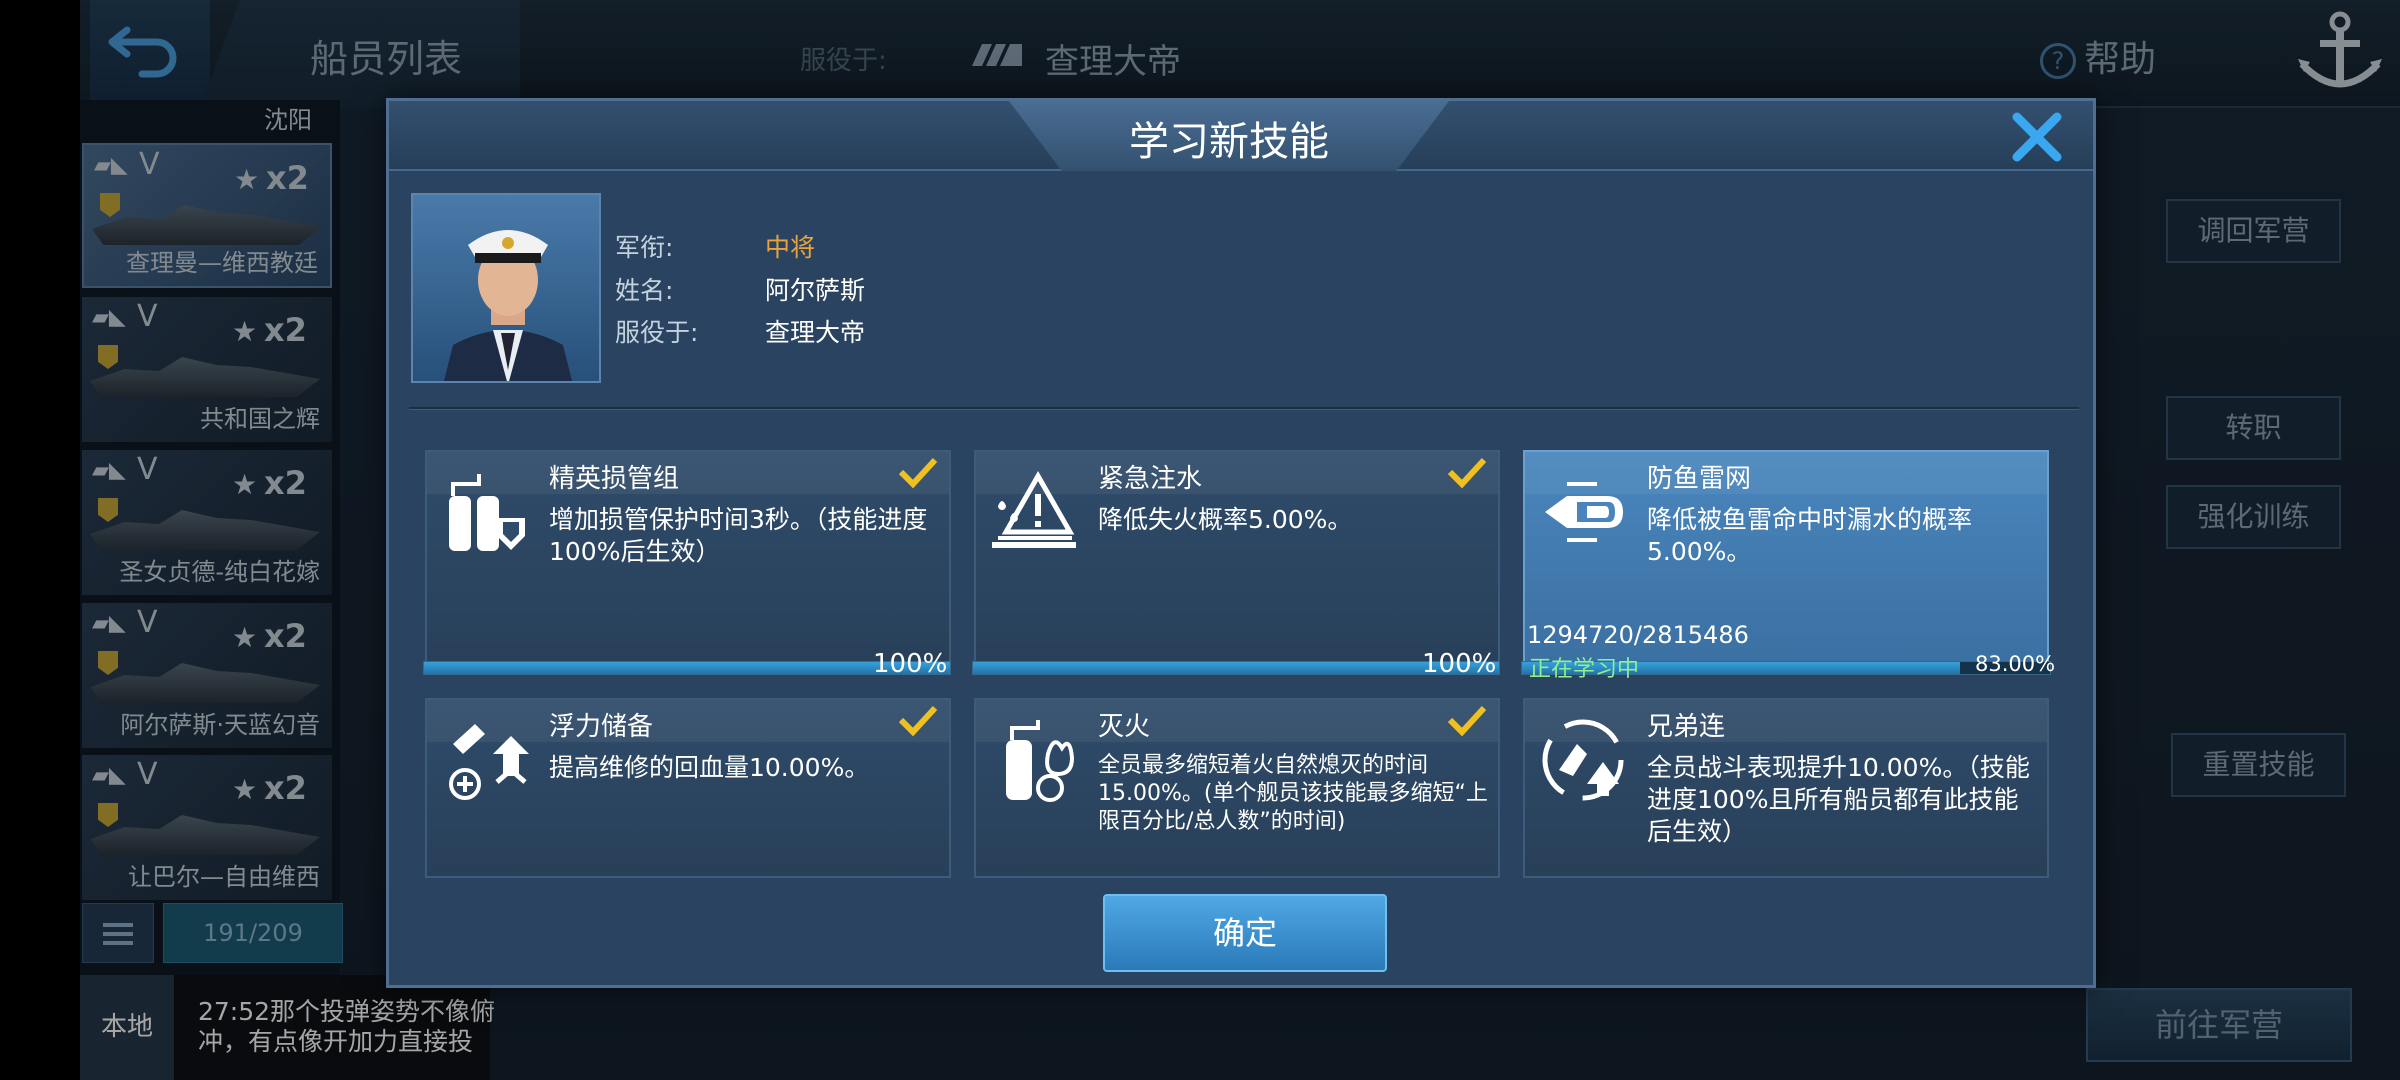 This screenshot has width=2400, height=1080. What do you see at coordinates (688, 788) in the screenshot?
I see `skill-card: 浮力储备 提高维修的回血量10.00%。` at bounding box center [688, 788].